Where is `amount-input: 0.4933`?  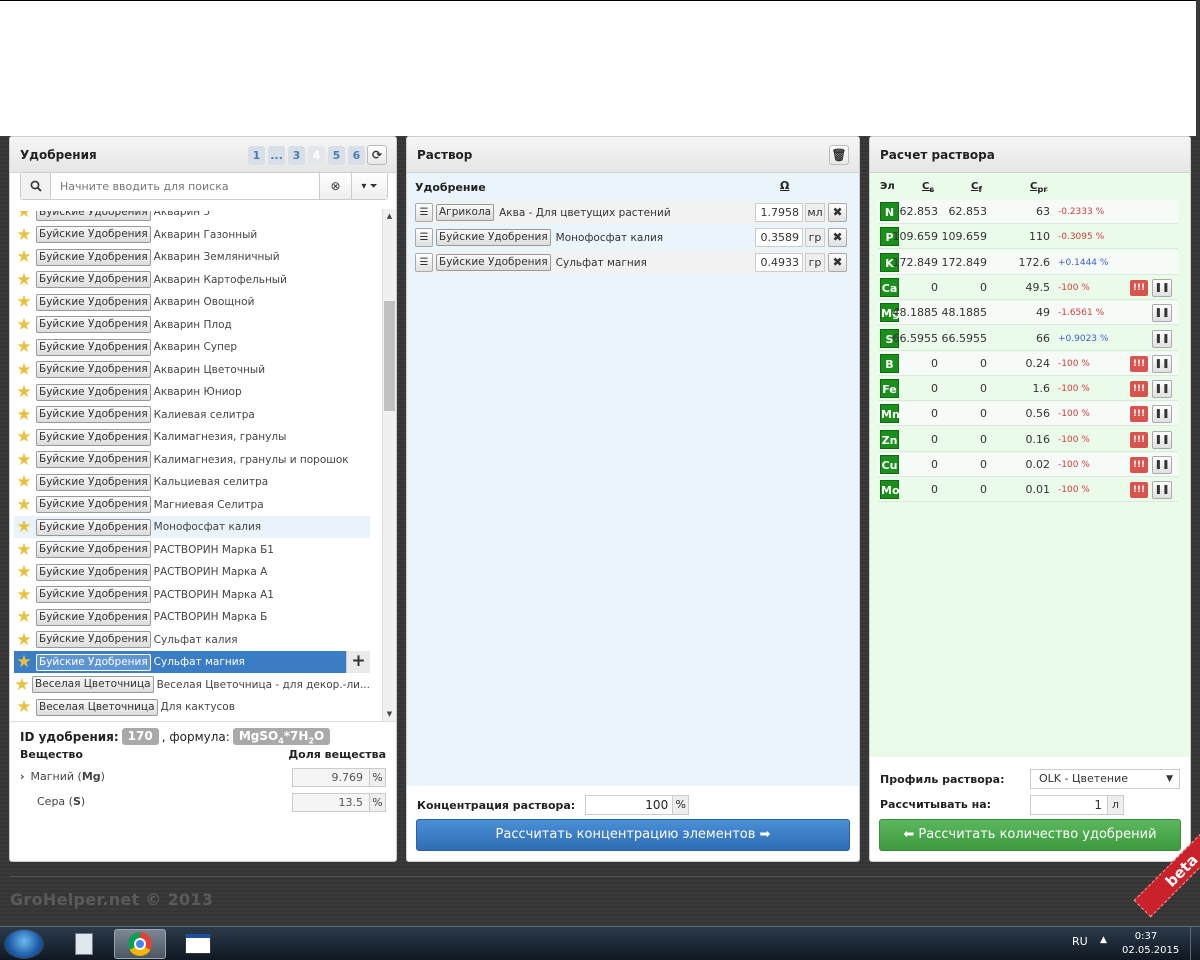 amount-input: 0.4933 is located at coordinates (779, 262).